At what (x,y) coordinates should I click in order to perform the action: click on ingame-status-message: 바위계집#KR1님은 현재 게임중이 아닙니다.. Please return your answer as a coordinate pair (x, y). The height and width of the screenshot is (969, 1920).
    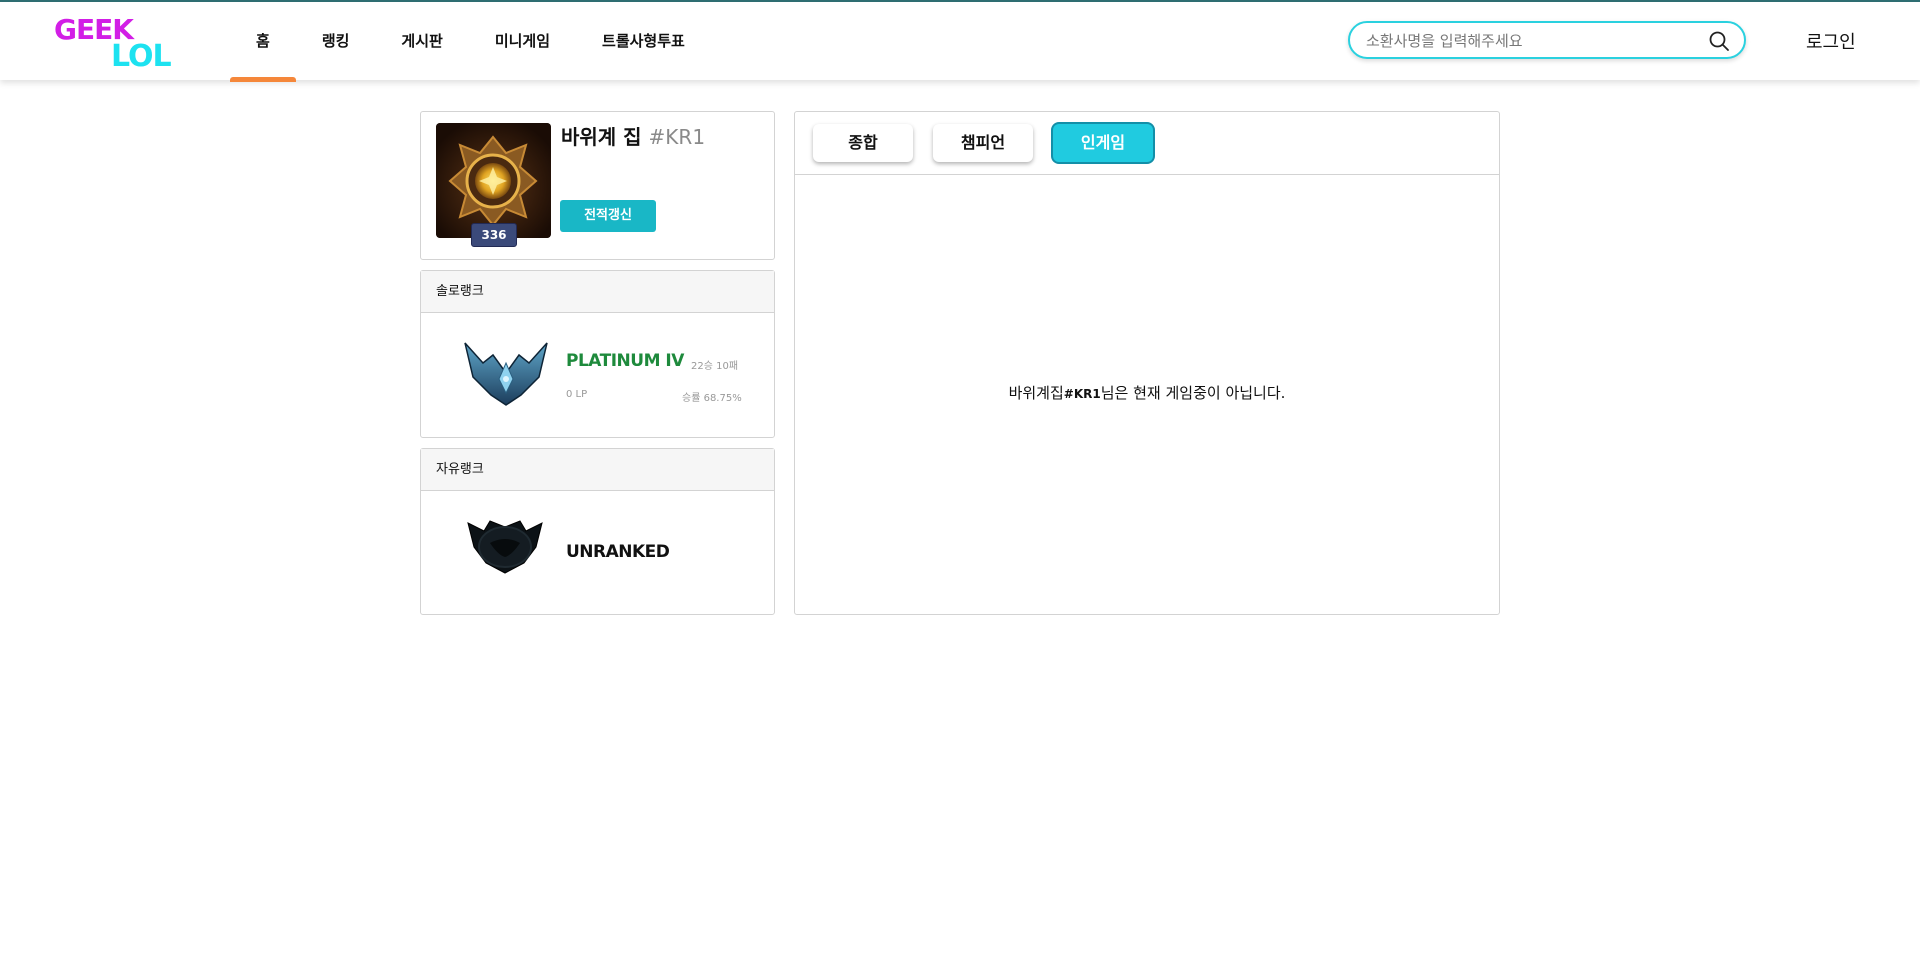
    Looking at the image, I should click on (1147, 392).